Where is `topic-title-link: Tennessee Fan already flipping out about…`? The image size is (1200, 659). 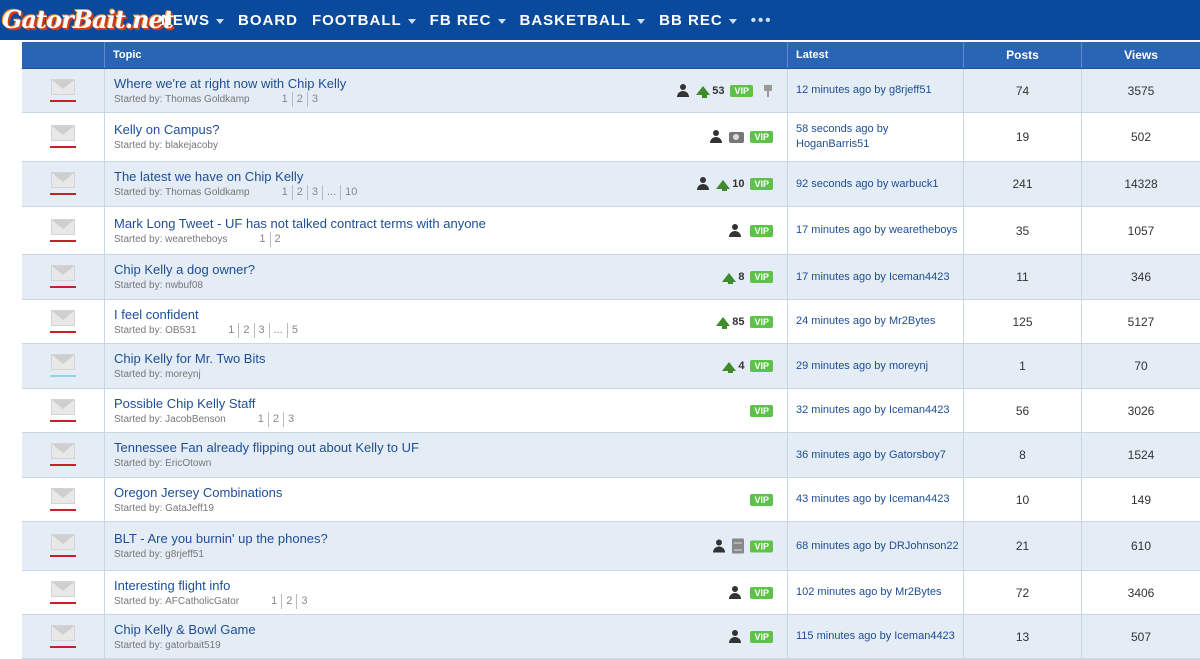
topic-title-link: Tennessee Fan already flipping out about… is located at coordinates (266, 447).